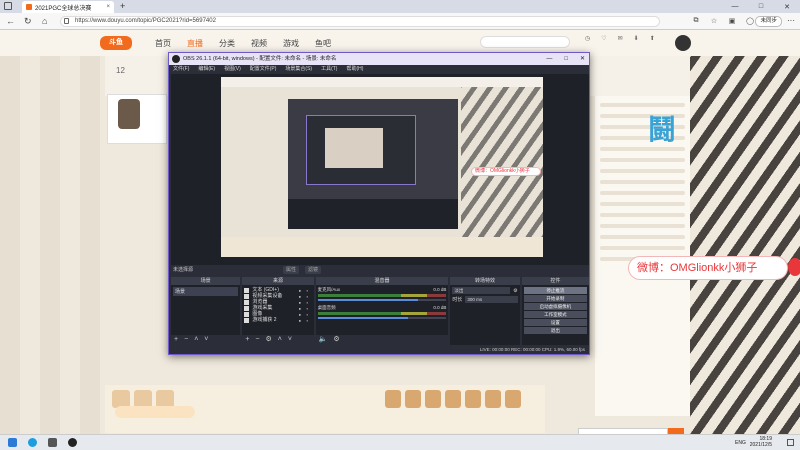 This screenshot has height=450, width=800. What do you see at coordinates (732, 21) in the screenshot?
I see `collections-icon: ▣` at bounding box center [732, 21].